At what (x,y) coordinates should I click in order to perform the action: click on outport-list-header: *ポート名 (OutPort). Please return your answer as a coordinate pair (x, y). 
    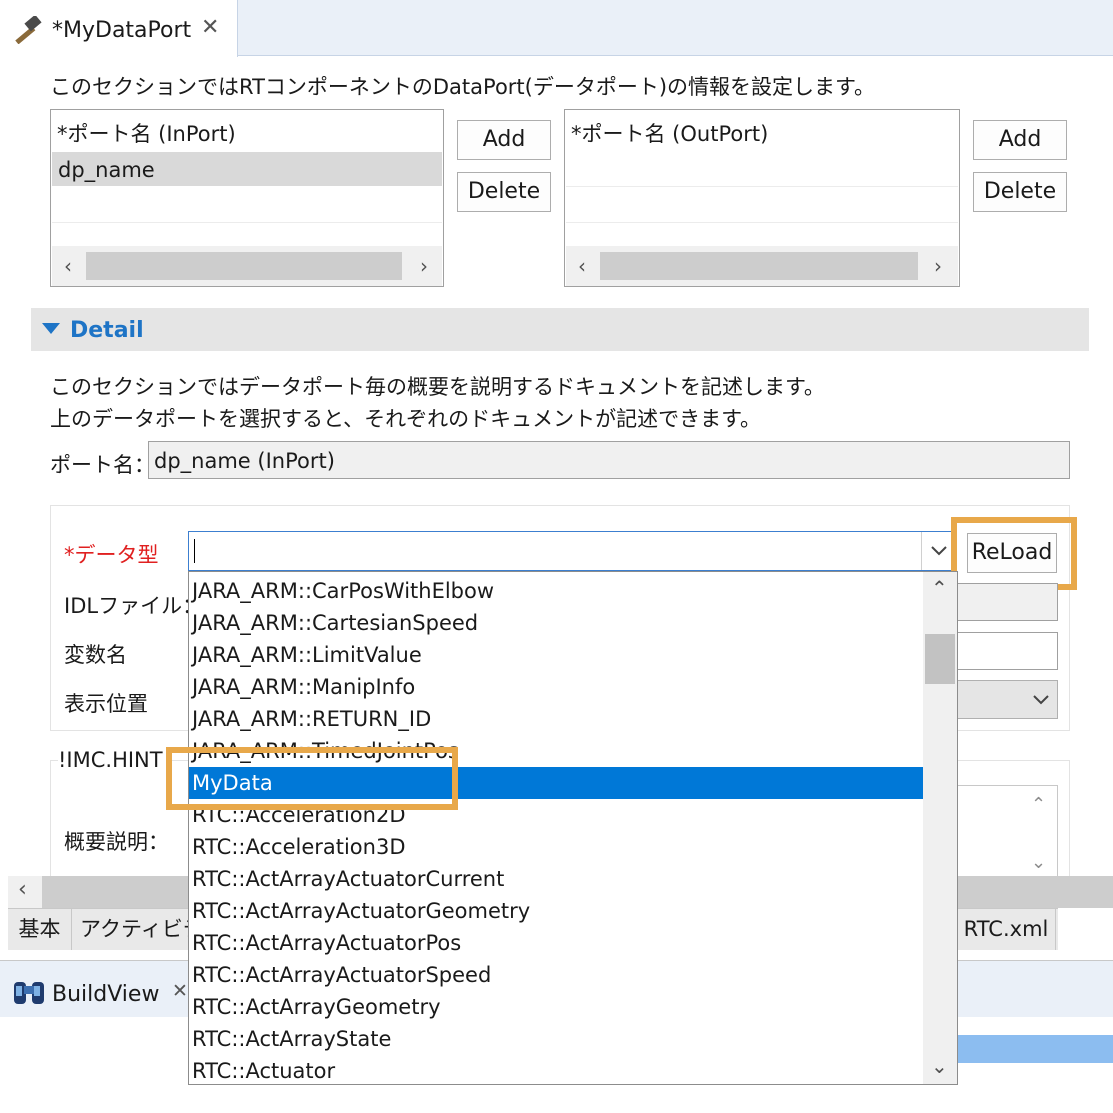
    Looking at the image, I should click on (670, 134).